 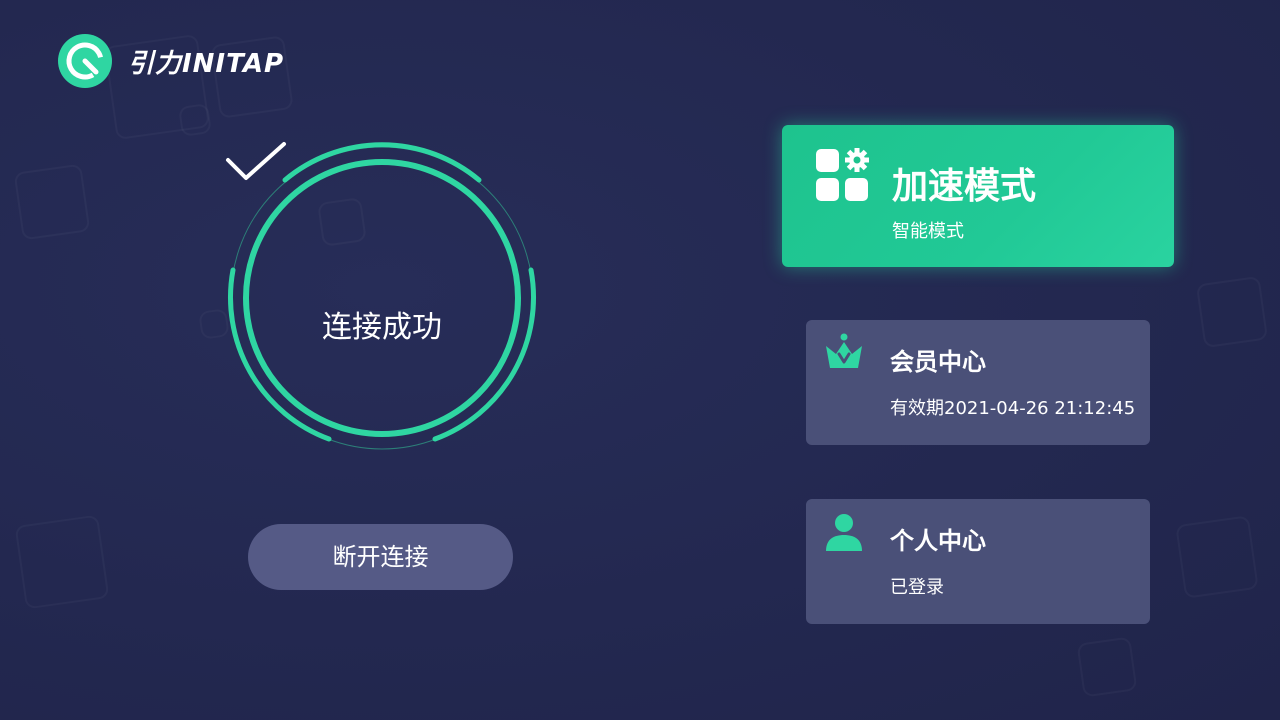 What do you see at coordinates (842, 174) in the screenshot?
I see `apps-gear-icon` at bounding box center [842, 174].